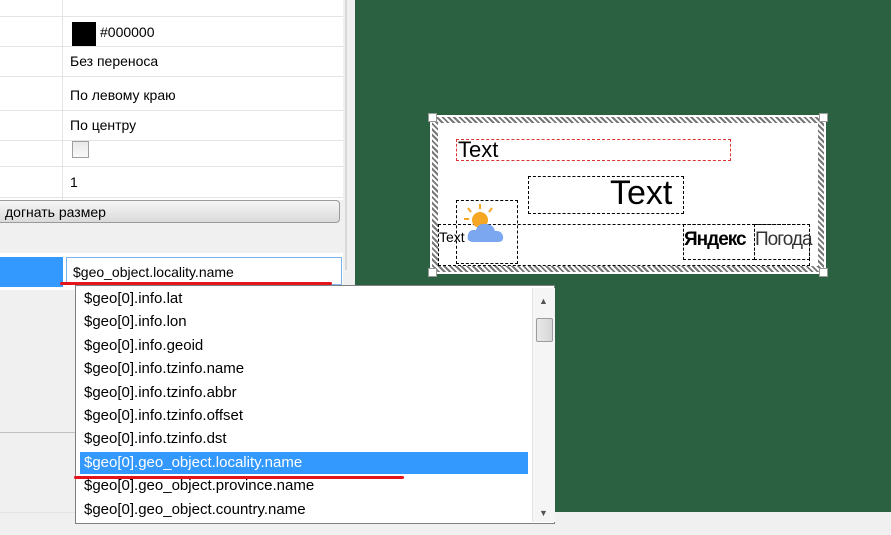 Image resolution: width=891 pixels, height=535 pixels. I want to click on property-row-halign: По левому краю, so click(171, 96).